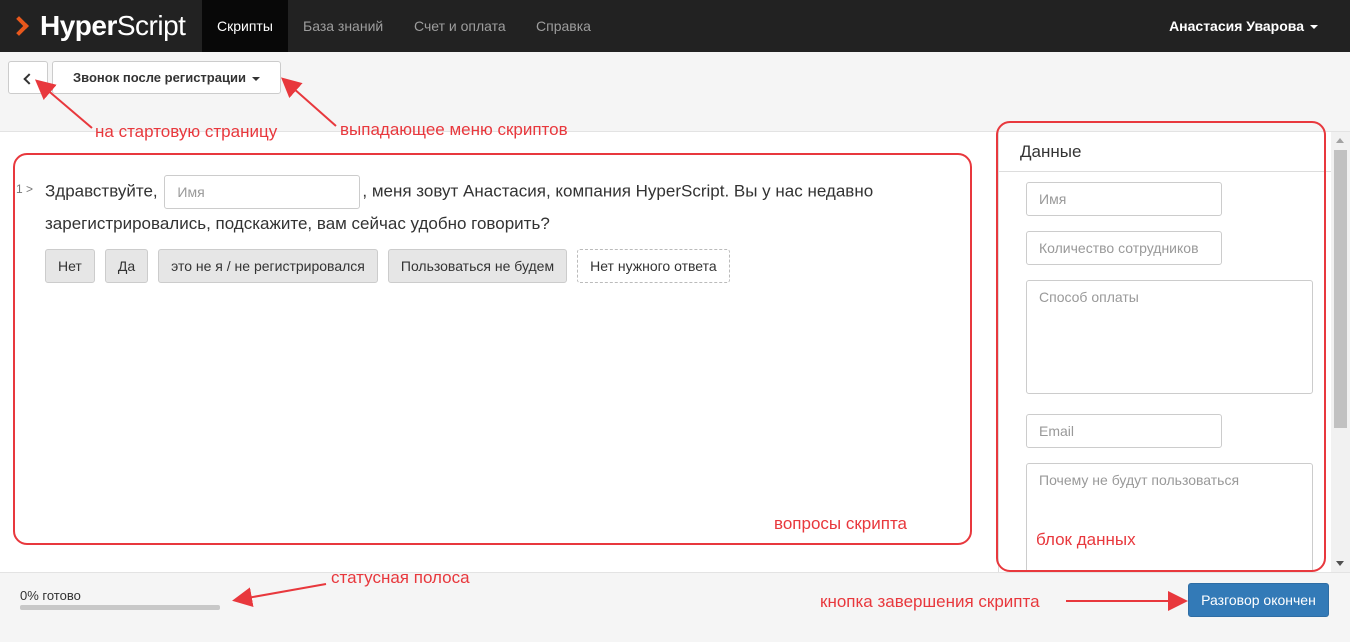  I want to click on back-button, so click(28, 77).